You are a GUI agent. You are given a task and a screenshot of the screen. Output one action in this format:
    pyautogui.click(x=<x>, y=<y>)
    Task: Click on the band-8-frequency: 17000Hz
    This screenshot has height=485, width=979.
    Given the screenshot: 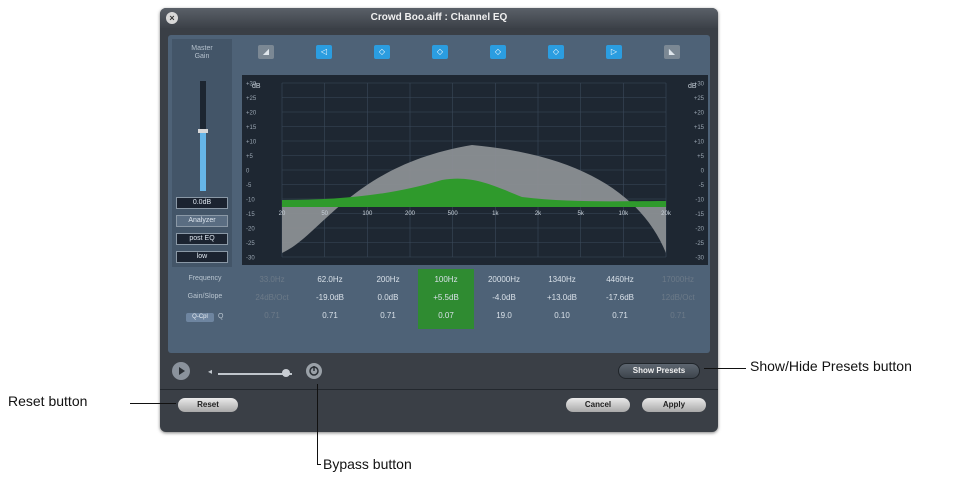 What is the action you would take?
    pyautogui.click(x=678, y=279)
    